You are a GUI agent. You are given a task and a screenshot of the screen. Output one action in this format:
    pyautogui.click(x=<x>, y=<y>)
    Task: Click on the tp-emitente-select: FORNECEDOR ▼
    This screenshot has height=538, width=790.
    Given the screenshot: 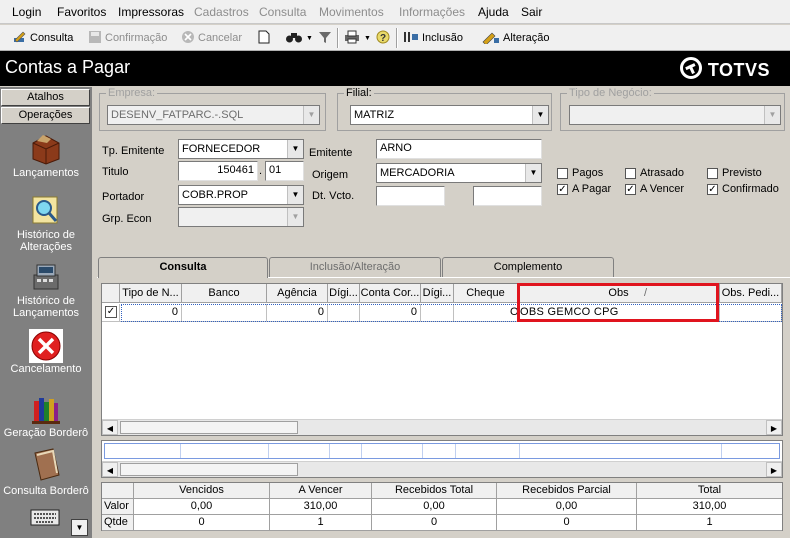 What is the action you would take?
    pyautogui.click(x=241, y=149)
    